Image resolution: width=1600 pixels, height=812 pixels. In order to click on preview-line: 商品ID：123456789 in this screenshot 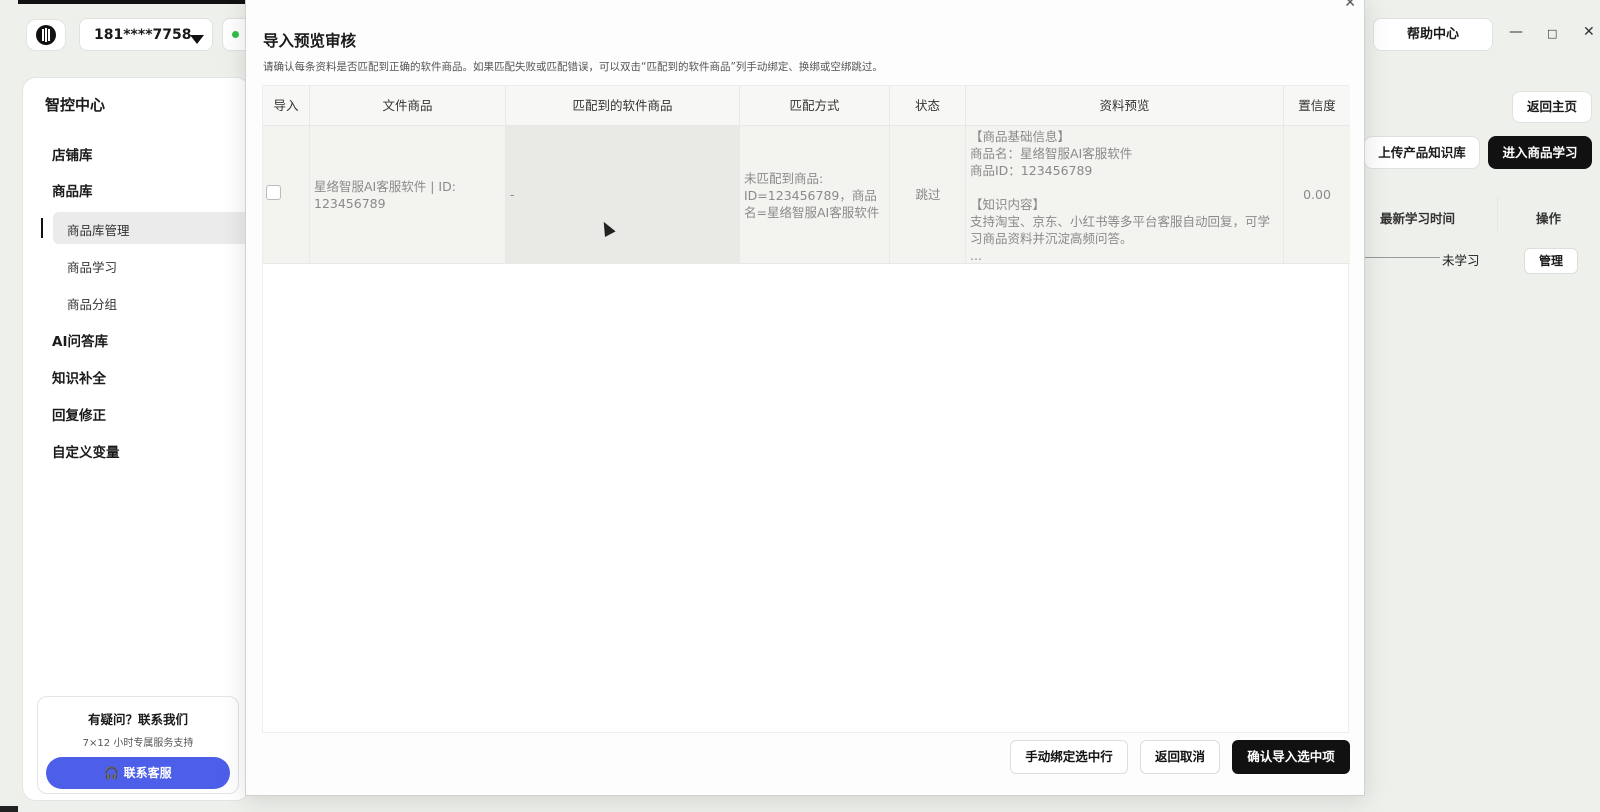, I will do `click(1031, 170)`.